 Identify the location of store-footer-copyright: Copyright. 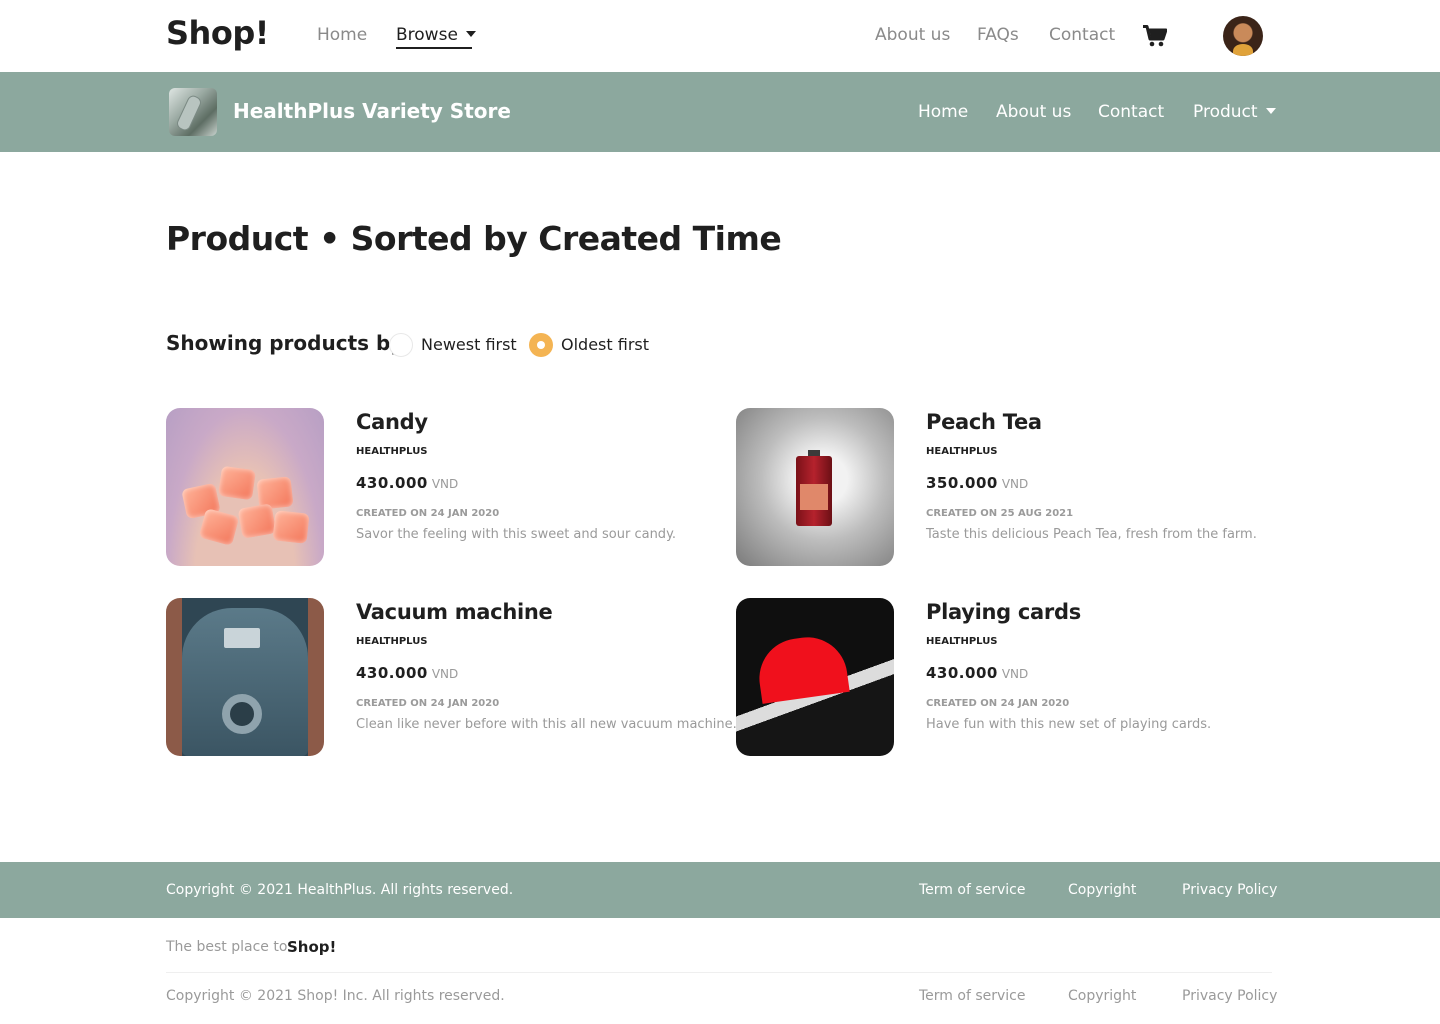
(1102, 890).